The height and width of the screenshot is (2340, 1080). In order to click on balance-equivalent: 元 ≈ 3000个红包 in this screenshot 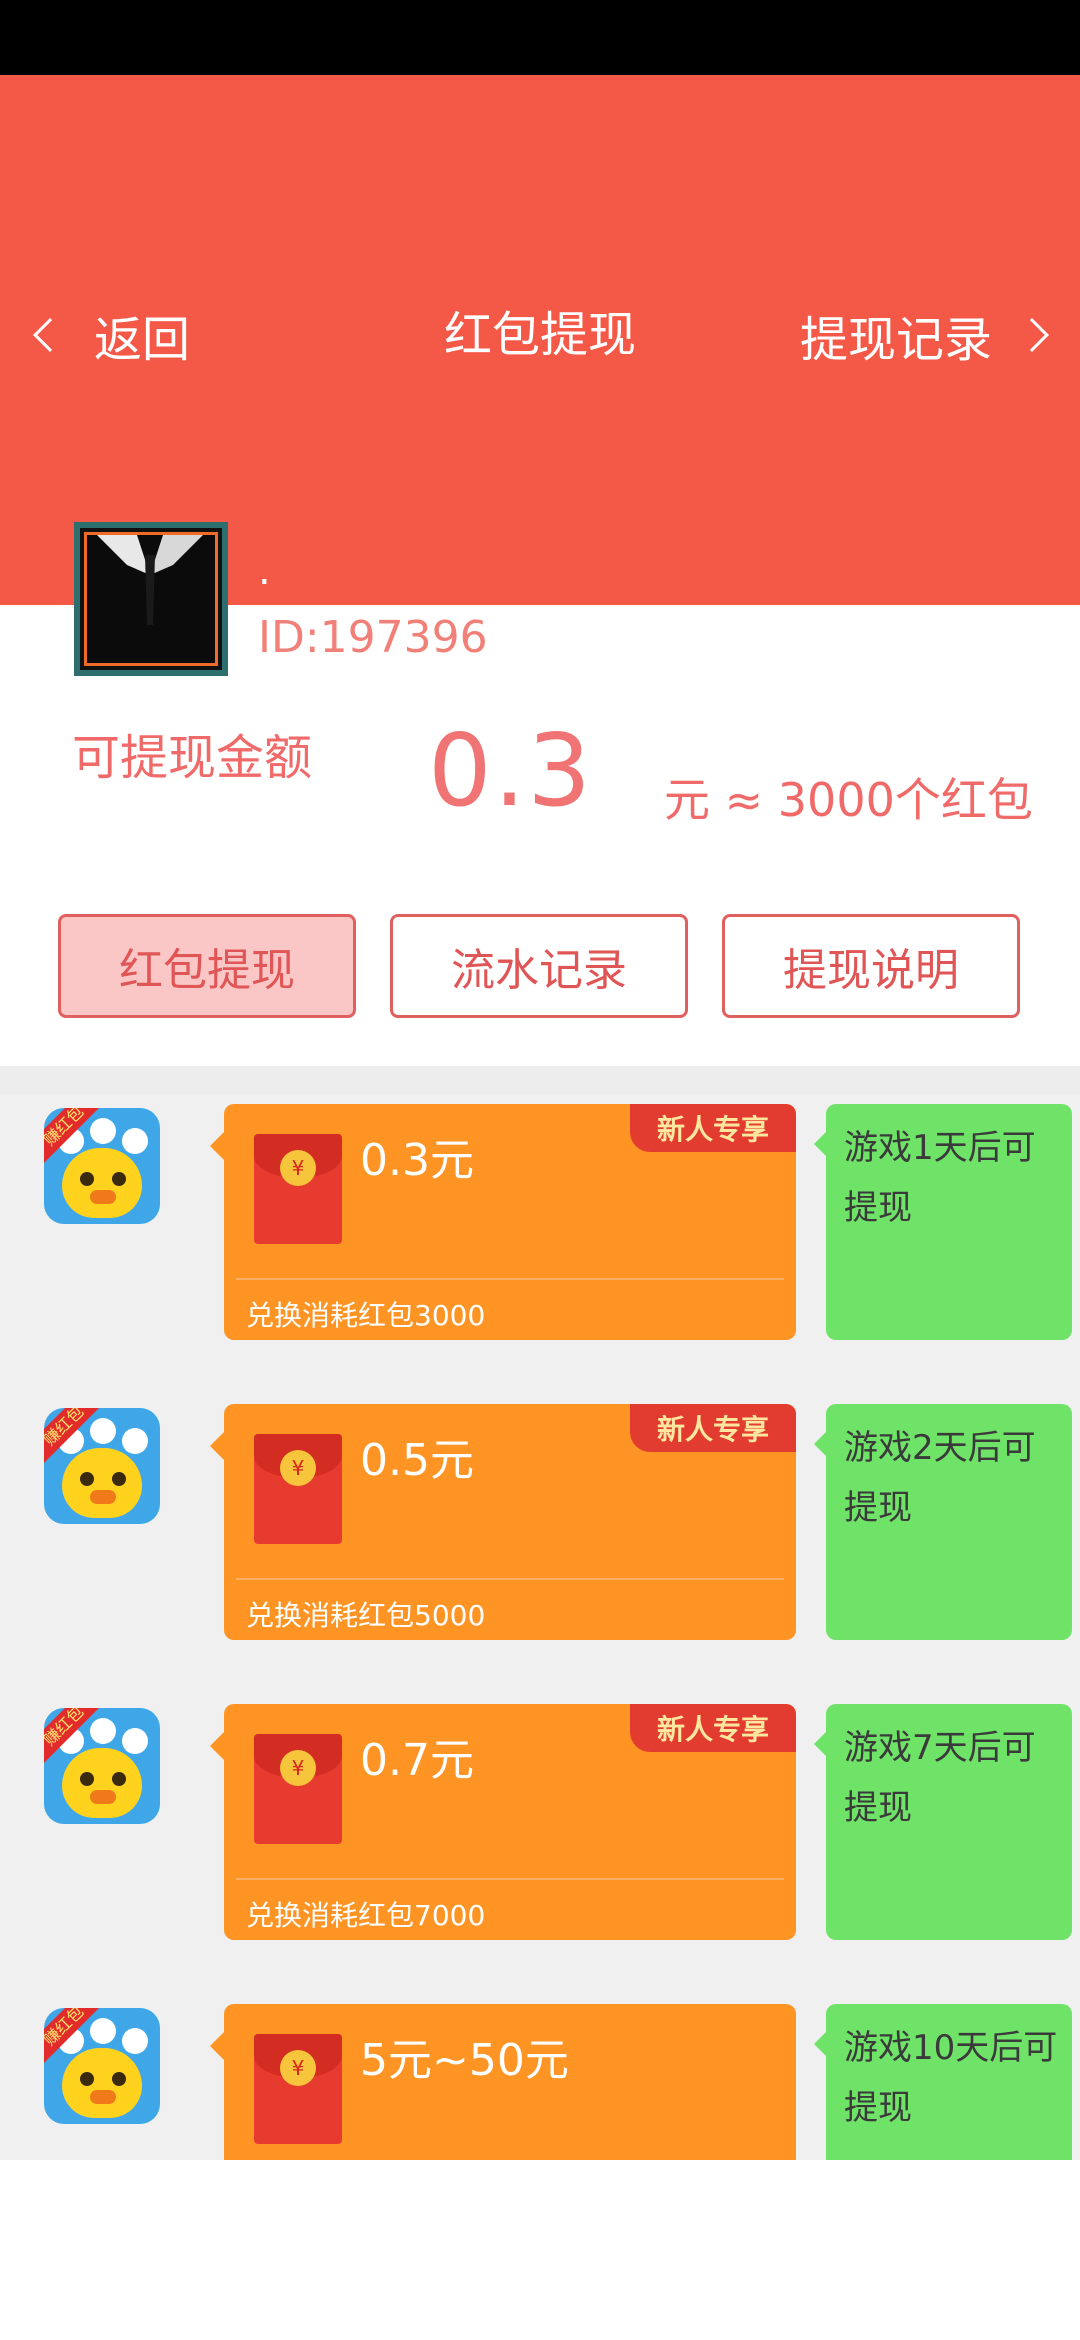, I will do `click(848, 800)`.